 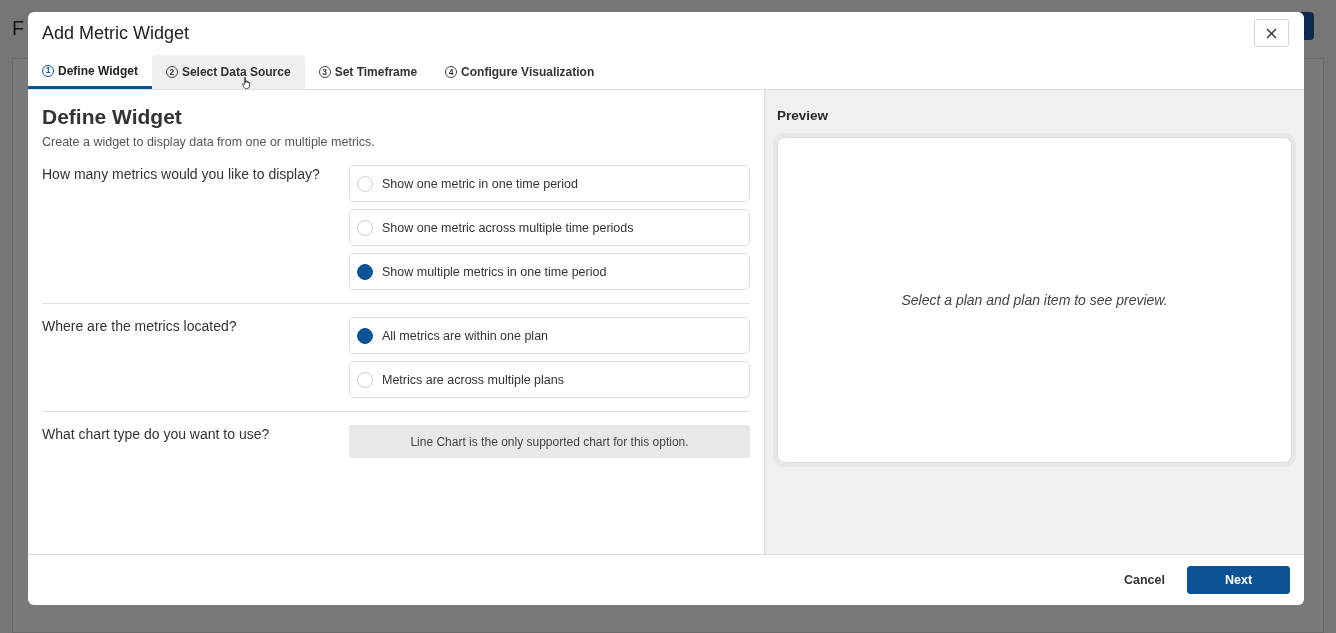 I want to click on option-label: All metrics are within one plan, so click(x=465, y=335).